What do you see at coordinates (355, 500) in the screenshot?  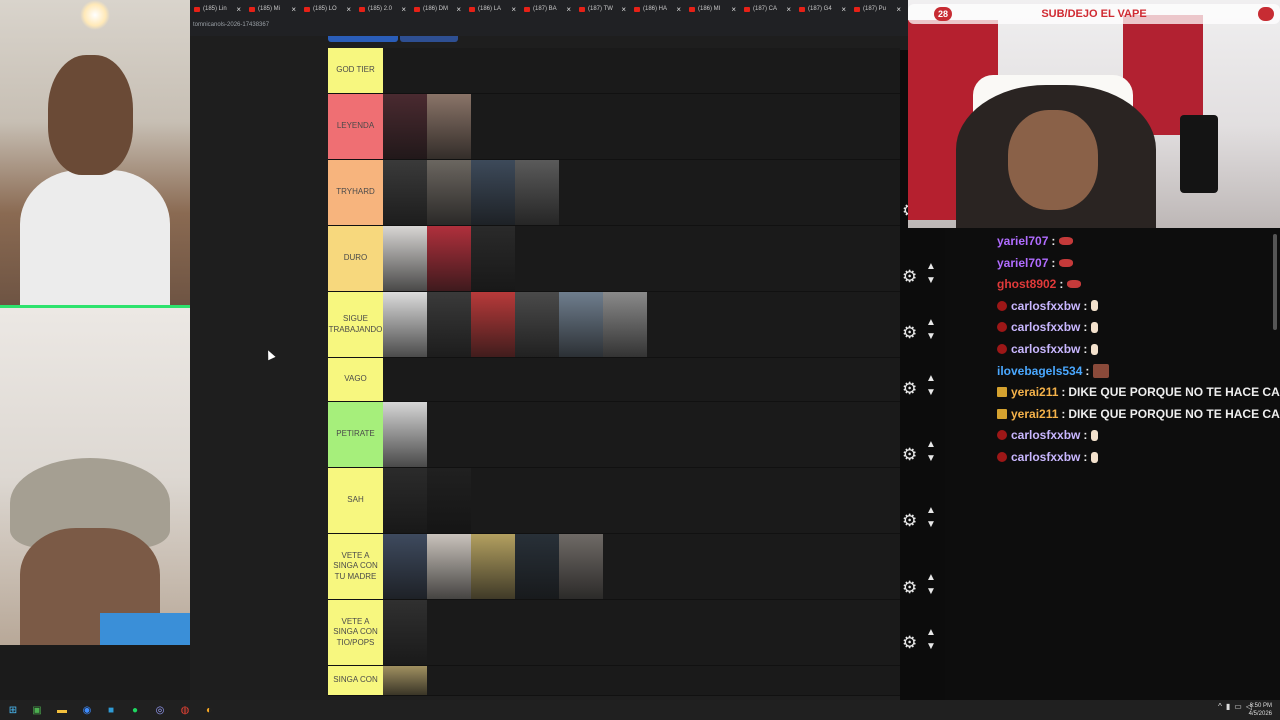 I see `tier-label: SAH` at bounding box center [355, 500].